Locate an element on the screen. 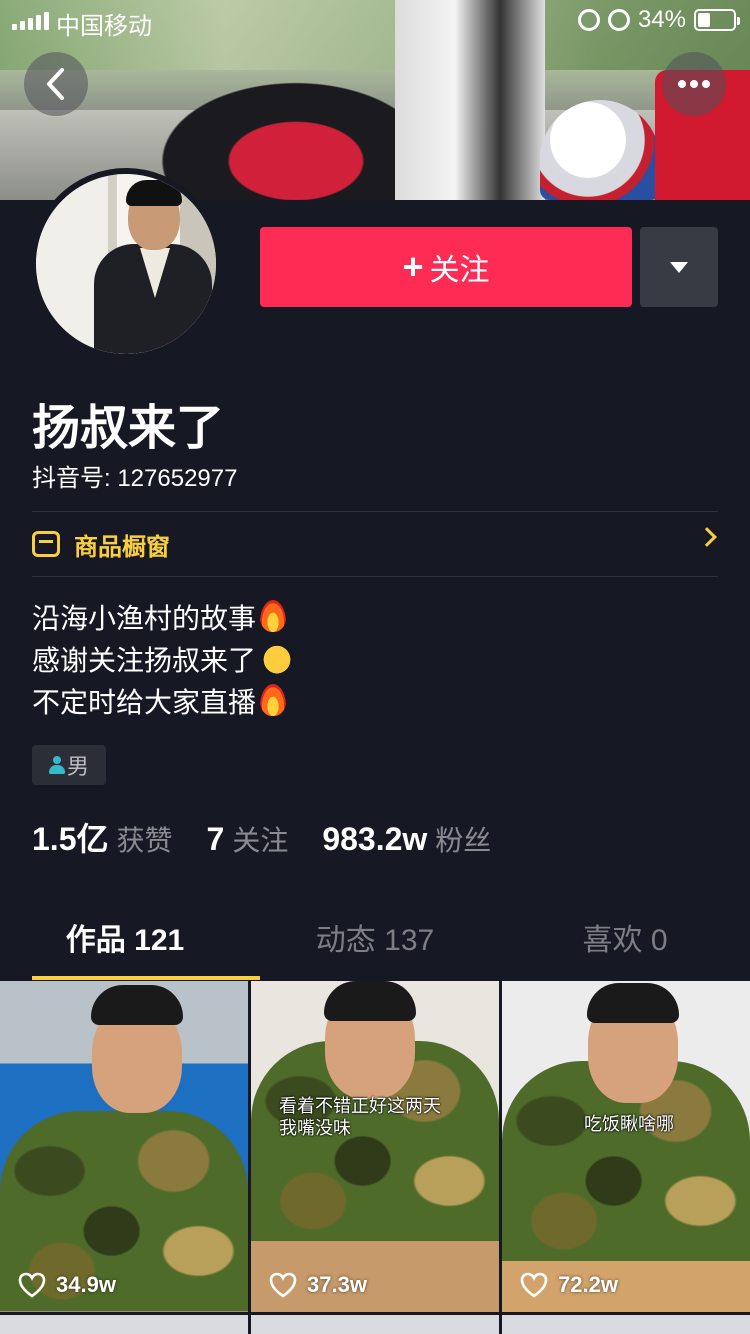 The width and height of the screenshot is (750, 1334). clap-emoji-icon is located at coordinates (277, 658).